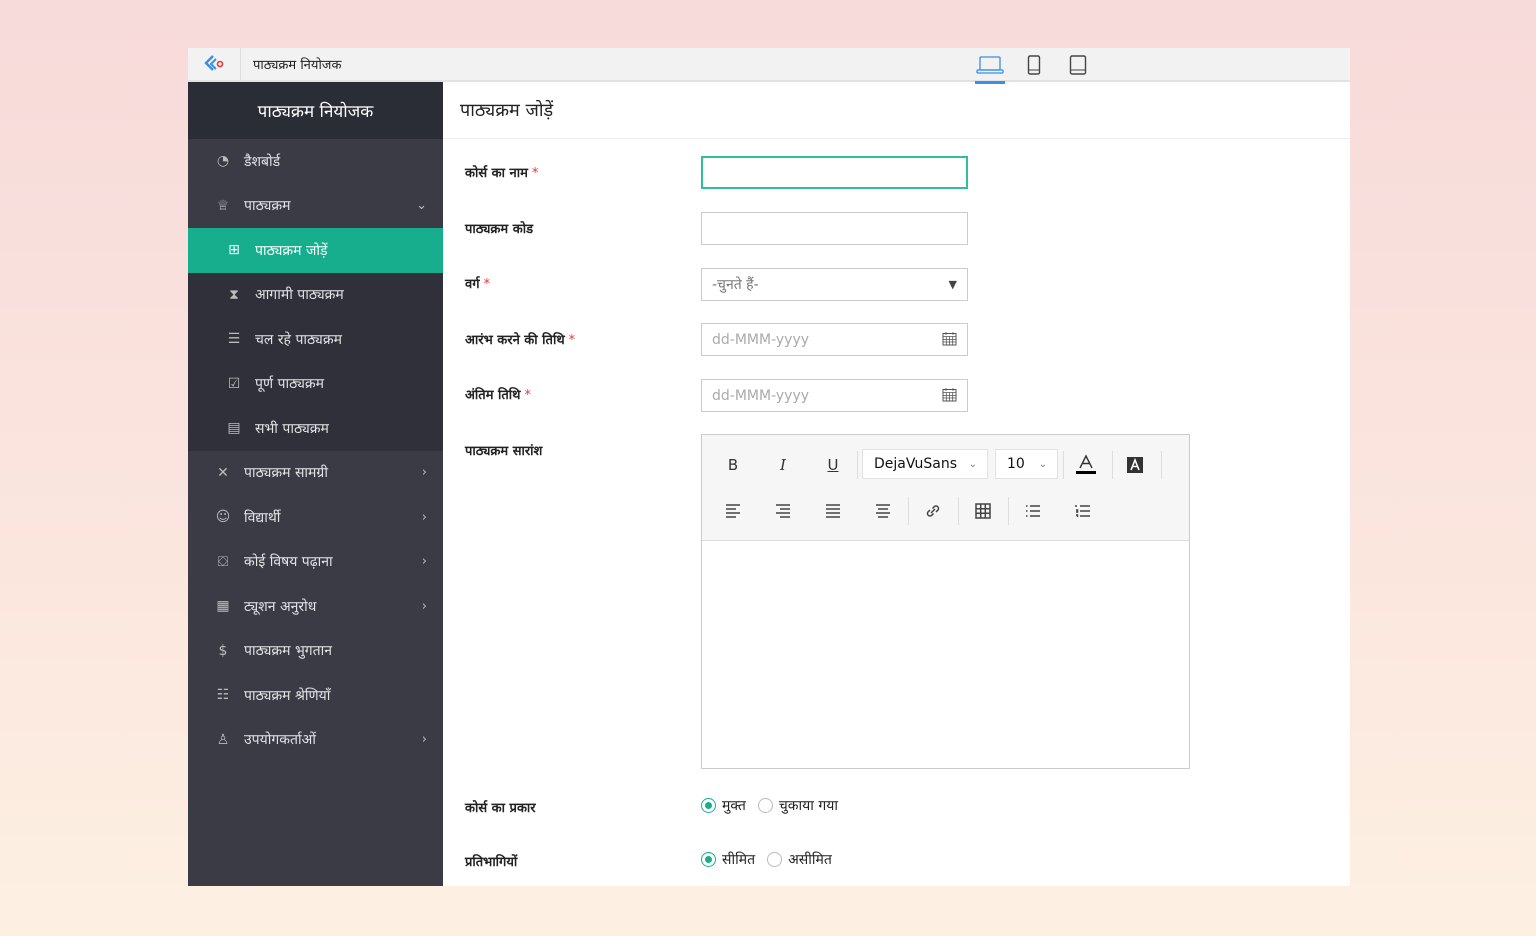 Image resolution: width=1536 pixels, height=936 pixels. What do you see at coordinates (491, 862) in the screenshot?
I see `participants-label: प्रतिभागियों` at bounding box center [491, 862].